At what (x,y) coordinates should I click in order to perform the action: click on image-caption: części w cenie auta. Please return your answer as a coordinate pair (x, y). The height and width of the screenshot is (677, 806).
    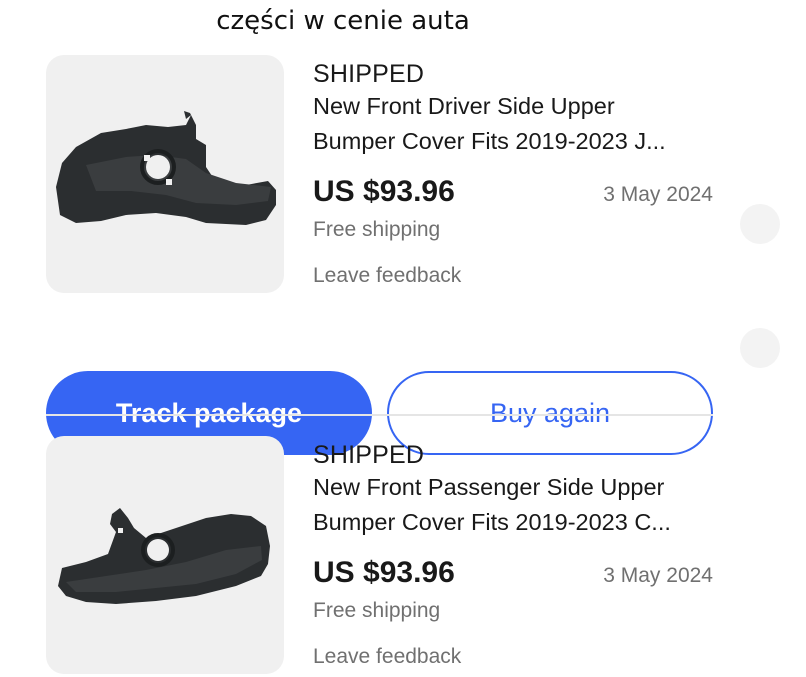
    Looking at the image, I should click on (343, 21).